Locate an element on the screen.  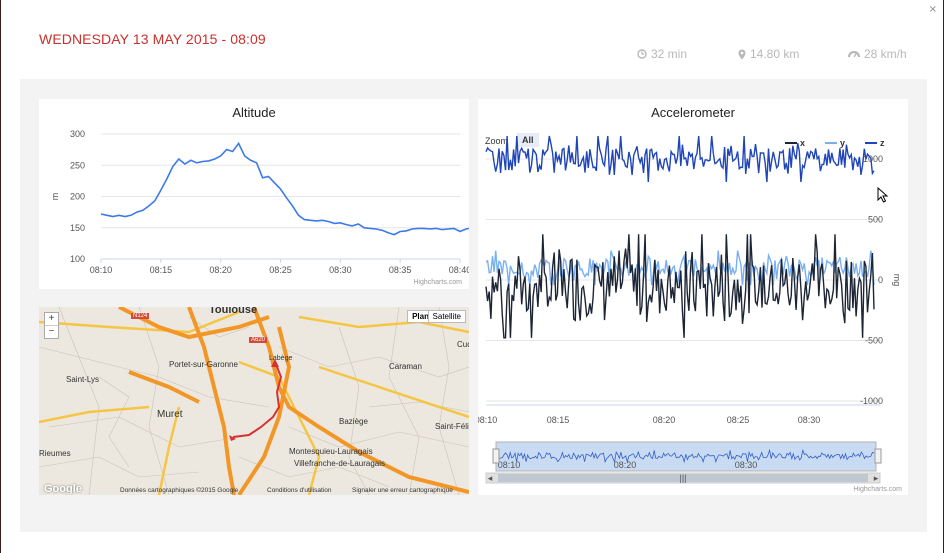
altitude-y-tick: 300 is located at coordinates (77, 134).